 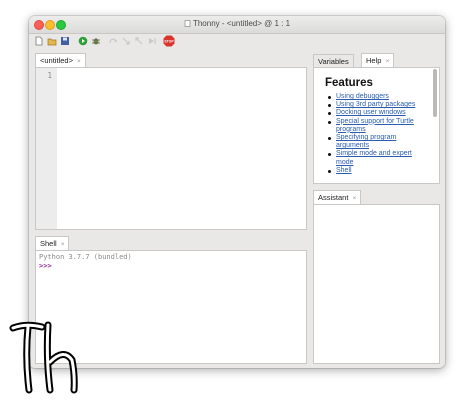 What do you see at coordinates (83, 41) in the screenshot?
I see `run-icon` at bounding box center [83, 41].